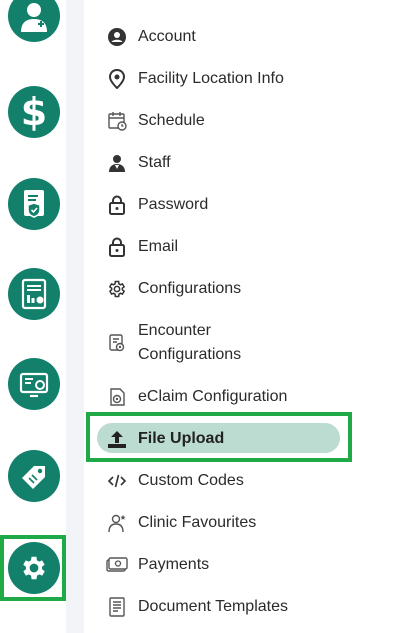  What do you see at coordinates (171, 120) in the screenshot?
I see `menu-item-label: Schedule` at bounding box center [171, 120].